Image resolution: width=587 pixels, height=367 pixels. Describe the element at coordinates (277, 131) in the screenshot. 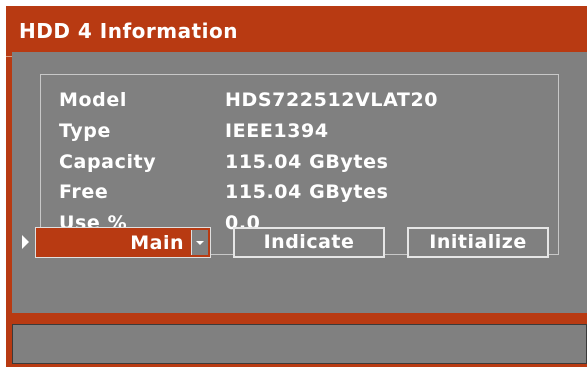

I see `type-value: IEEE1394` at that location.